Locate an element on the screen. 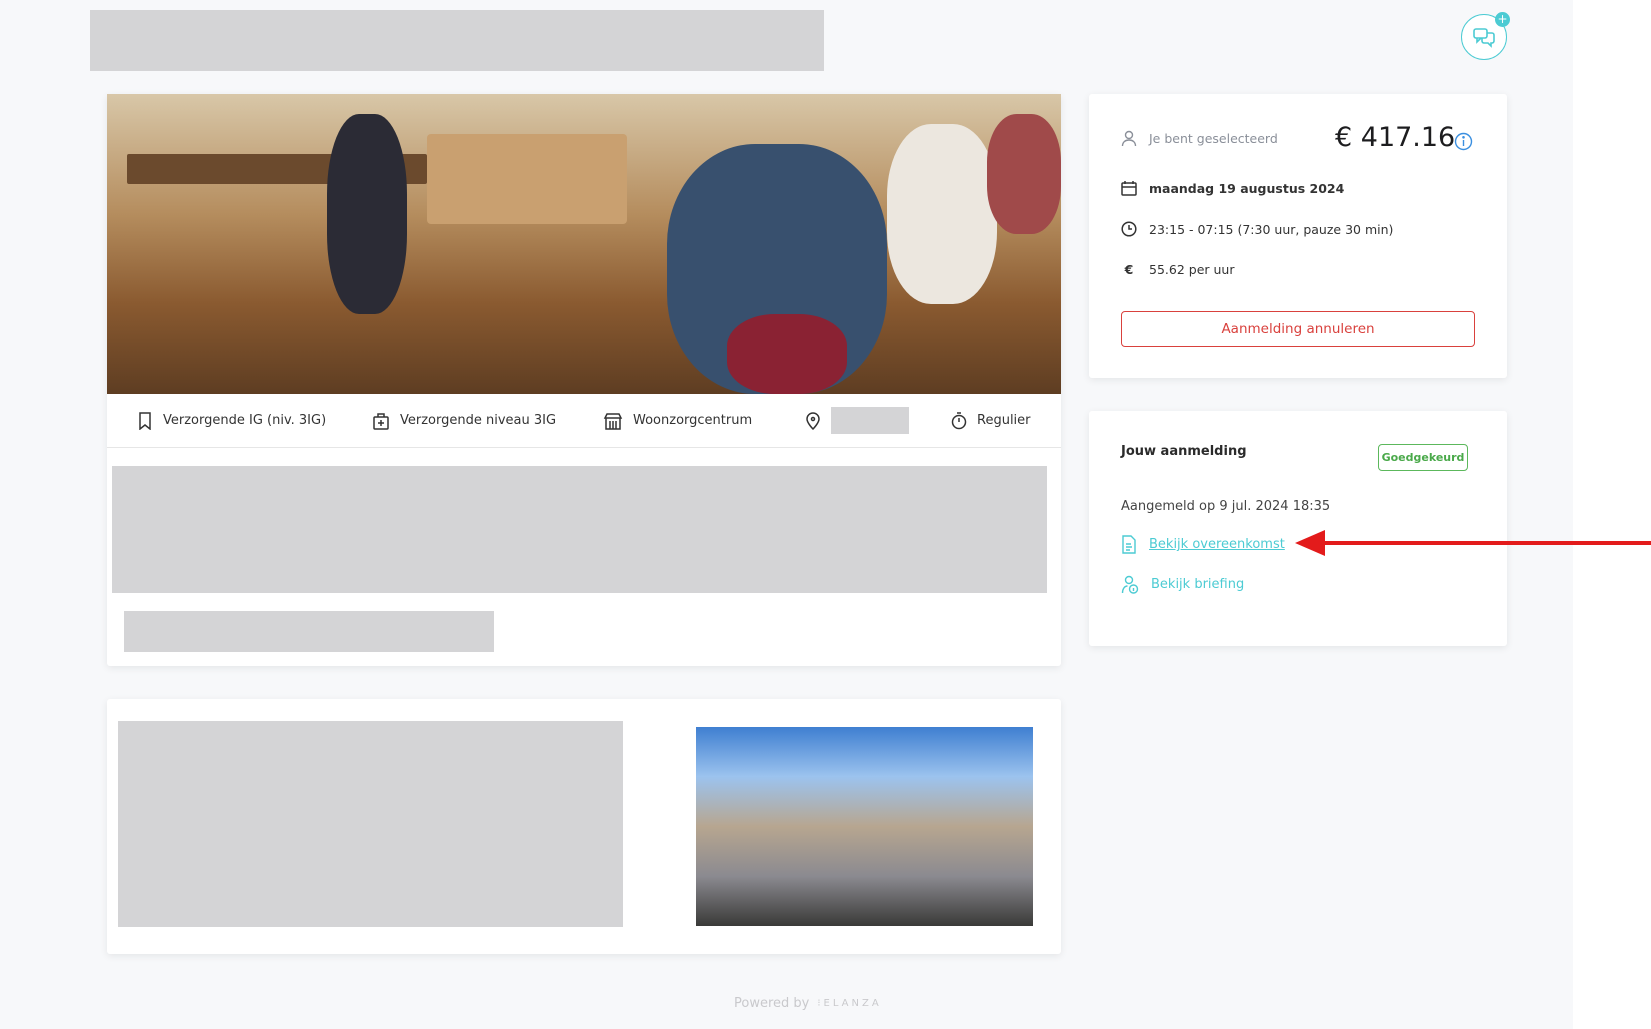 The image size is (1651, 1029). time-text: 23:15 - 07:15 (7:30 uur, pauze 30 min) is located at coordinates (1271, 229).